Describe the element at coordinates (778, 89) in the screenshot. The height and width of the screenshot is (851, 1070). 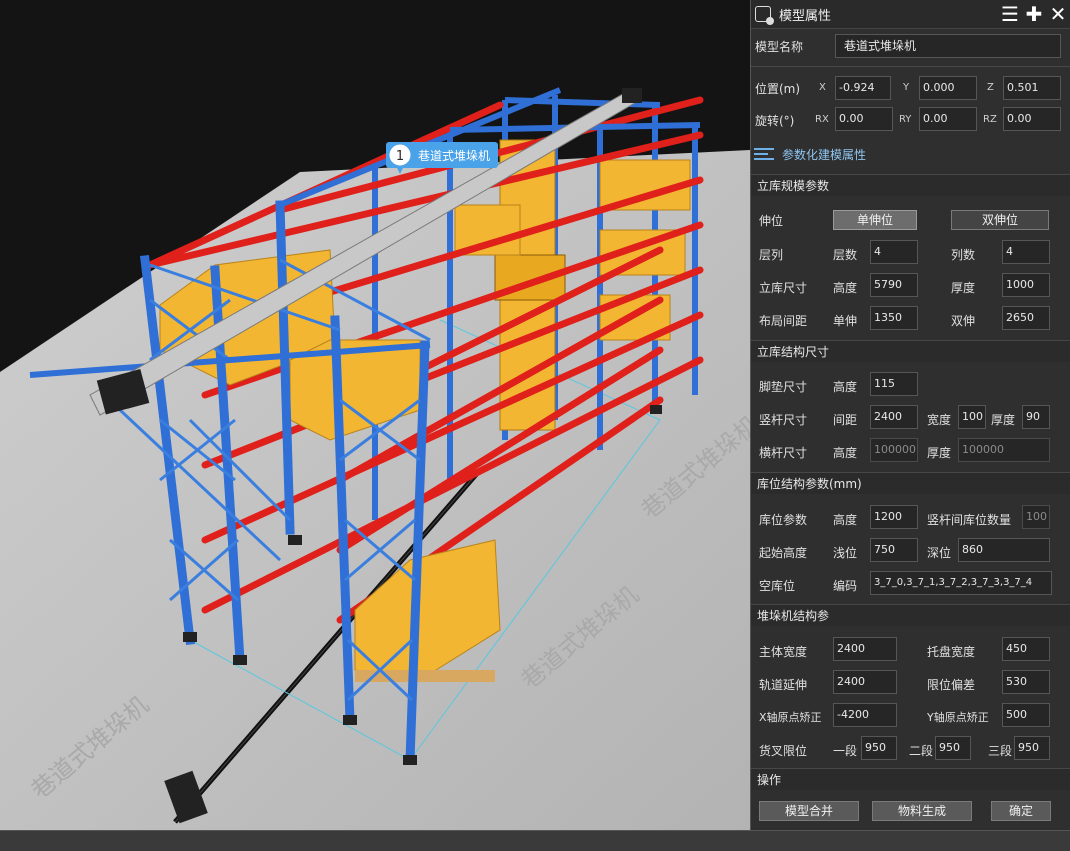
I see `position-label: 位置(m)` at that location.